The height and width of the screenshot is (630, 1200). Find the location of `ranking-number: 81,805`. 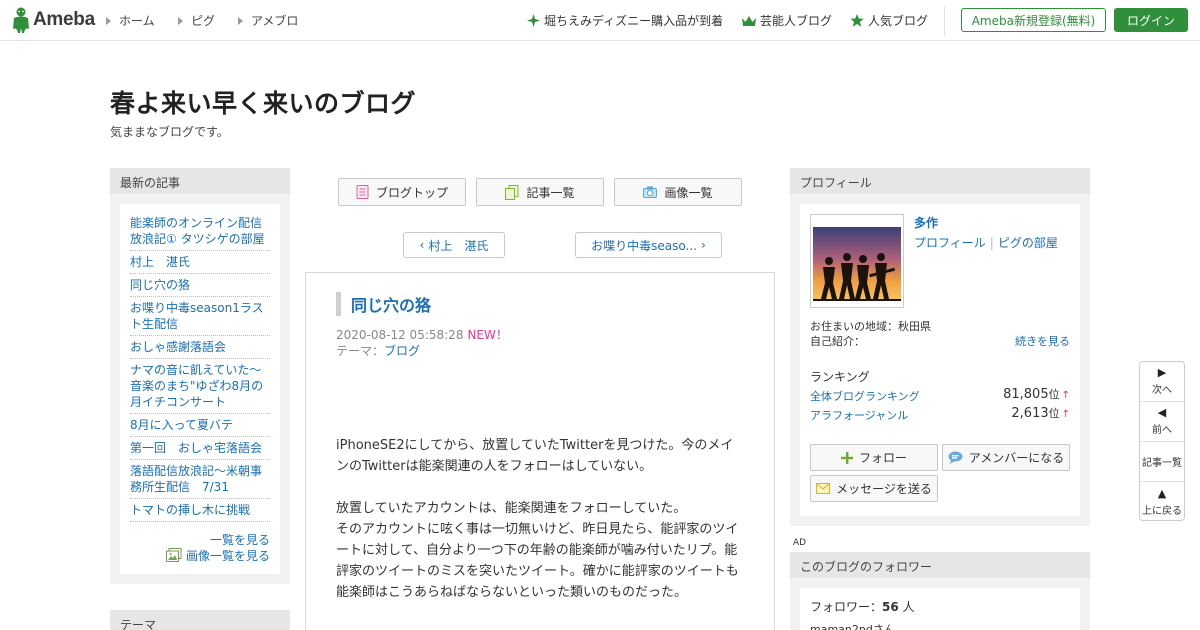

ranking-number: 81,805 is located at coordinates (1026, 394).